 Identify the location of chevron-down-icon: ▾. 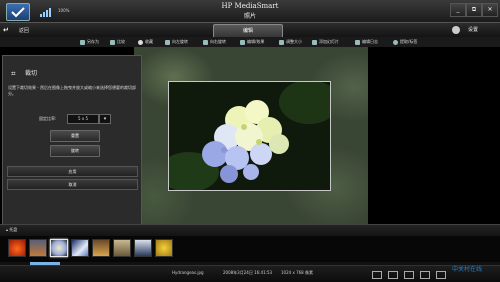
(105, 119).